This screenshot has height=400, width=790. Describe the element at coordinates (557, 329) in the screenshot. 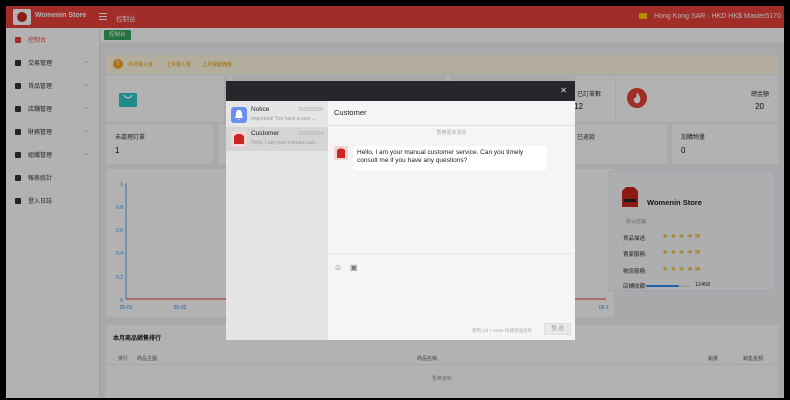

I see `send-button: 發 送` at that location.